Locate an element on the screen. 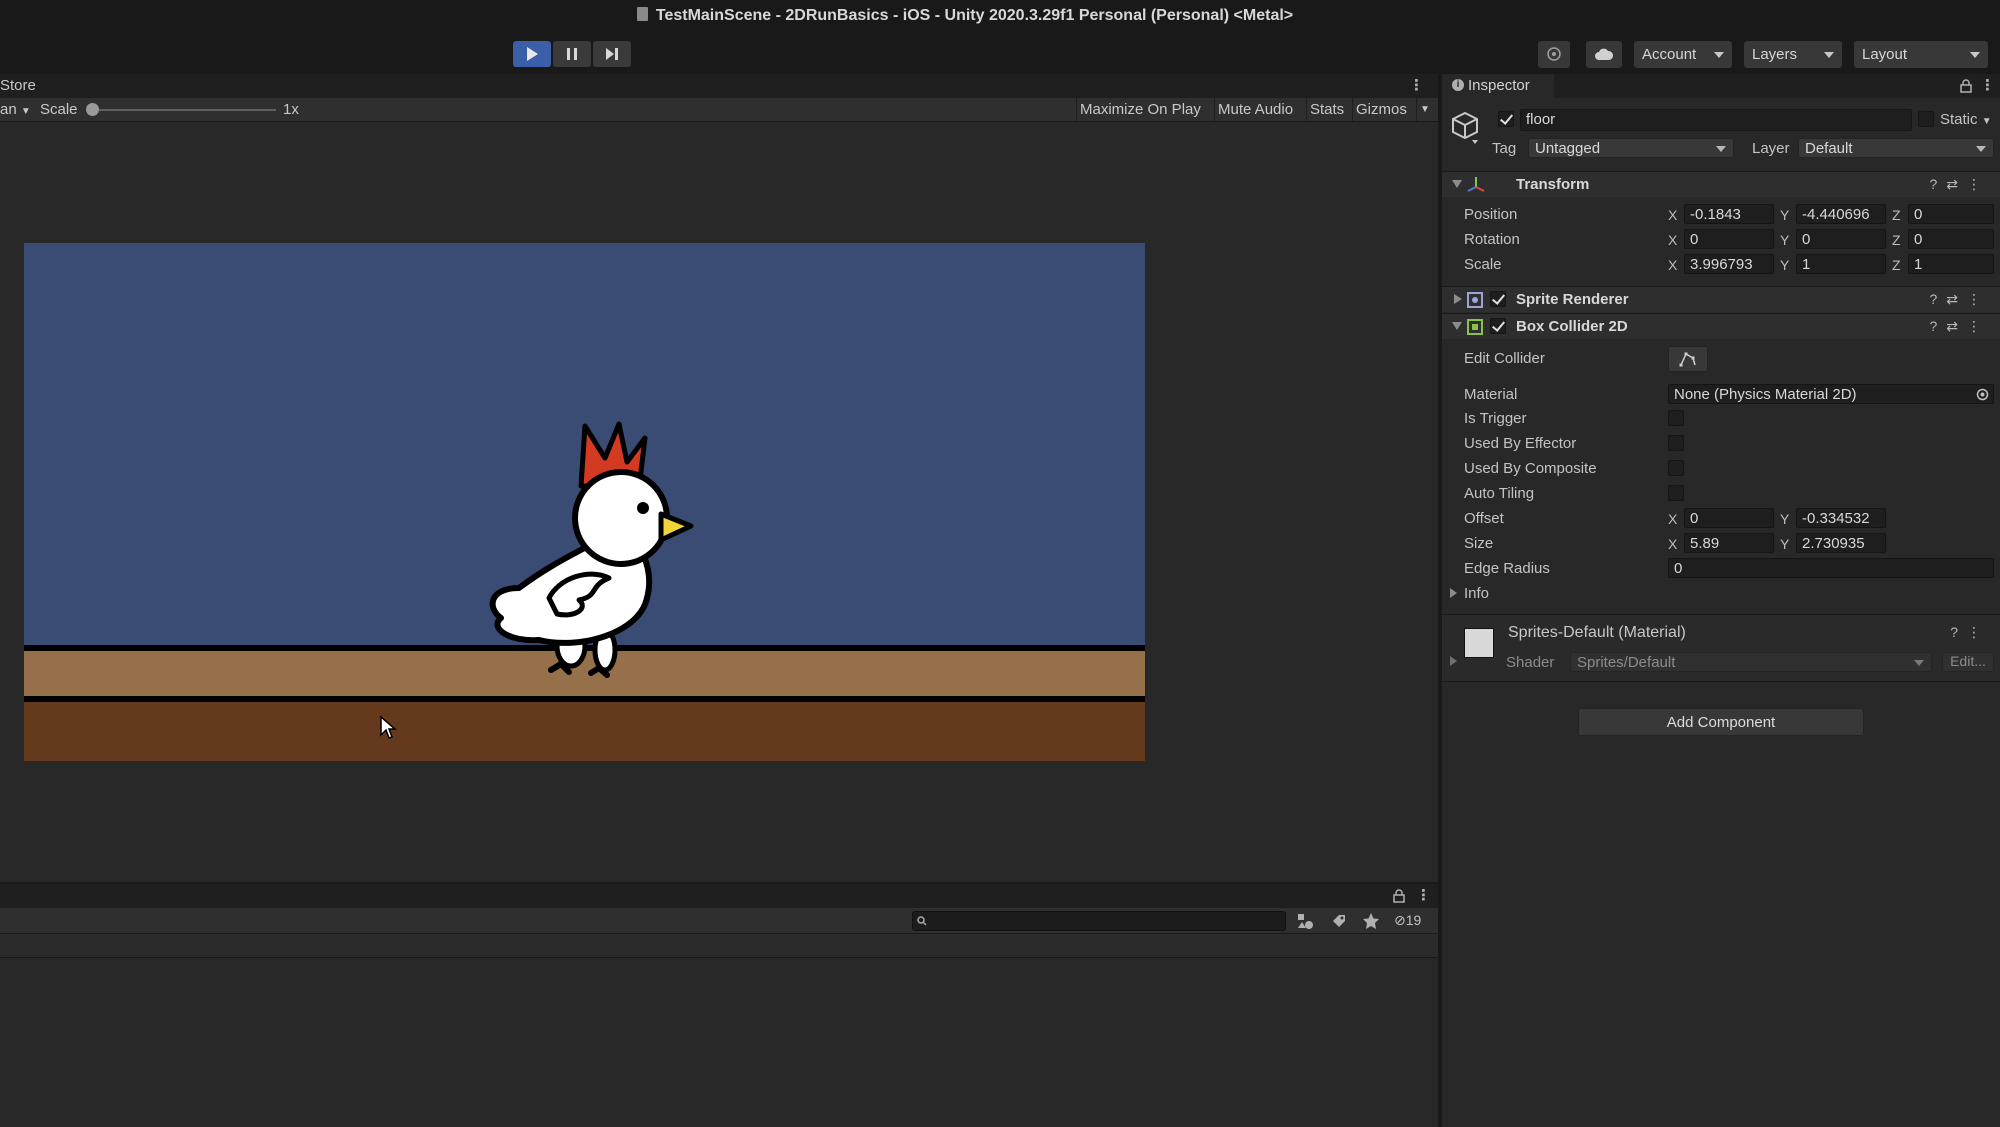 The width and height of the screenshot is (2000, 1127). aspect-dropdown: an ▼ is located at coordinates (15, 109).